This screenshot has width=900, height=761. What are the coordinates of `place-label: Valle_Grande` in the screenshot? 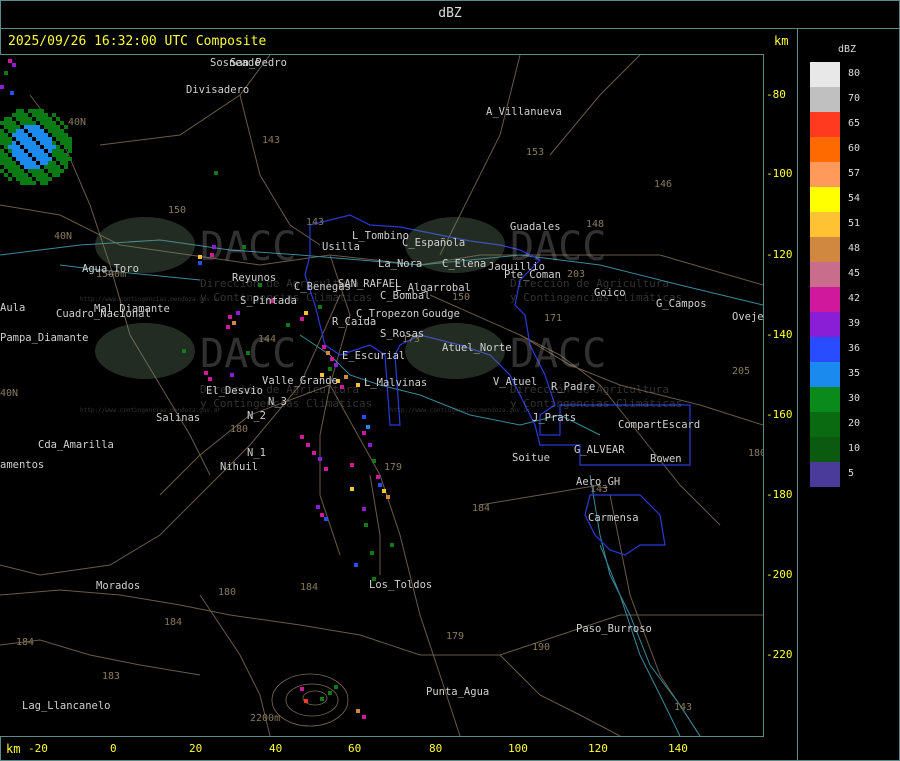 It's located at (300, 381).